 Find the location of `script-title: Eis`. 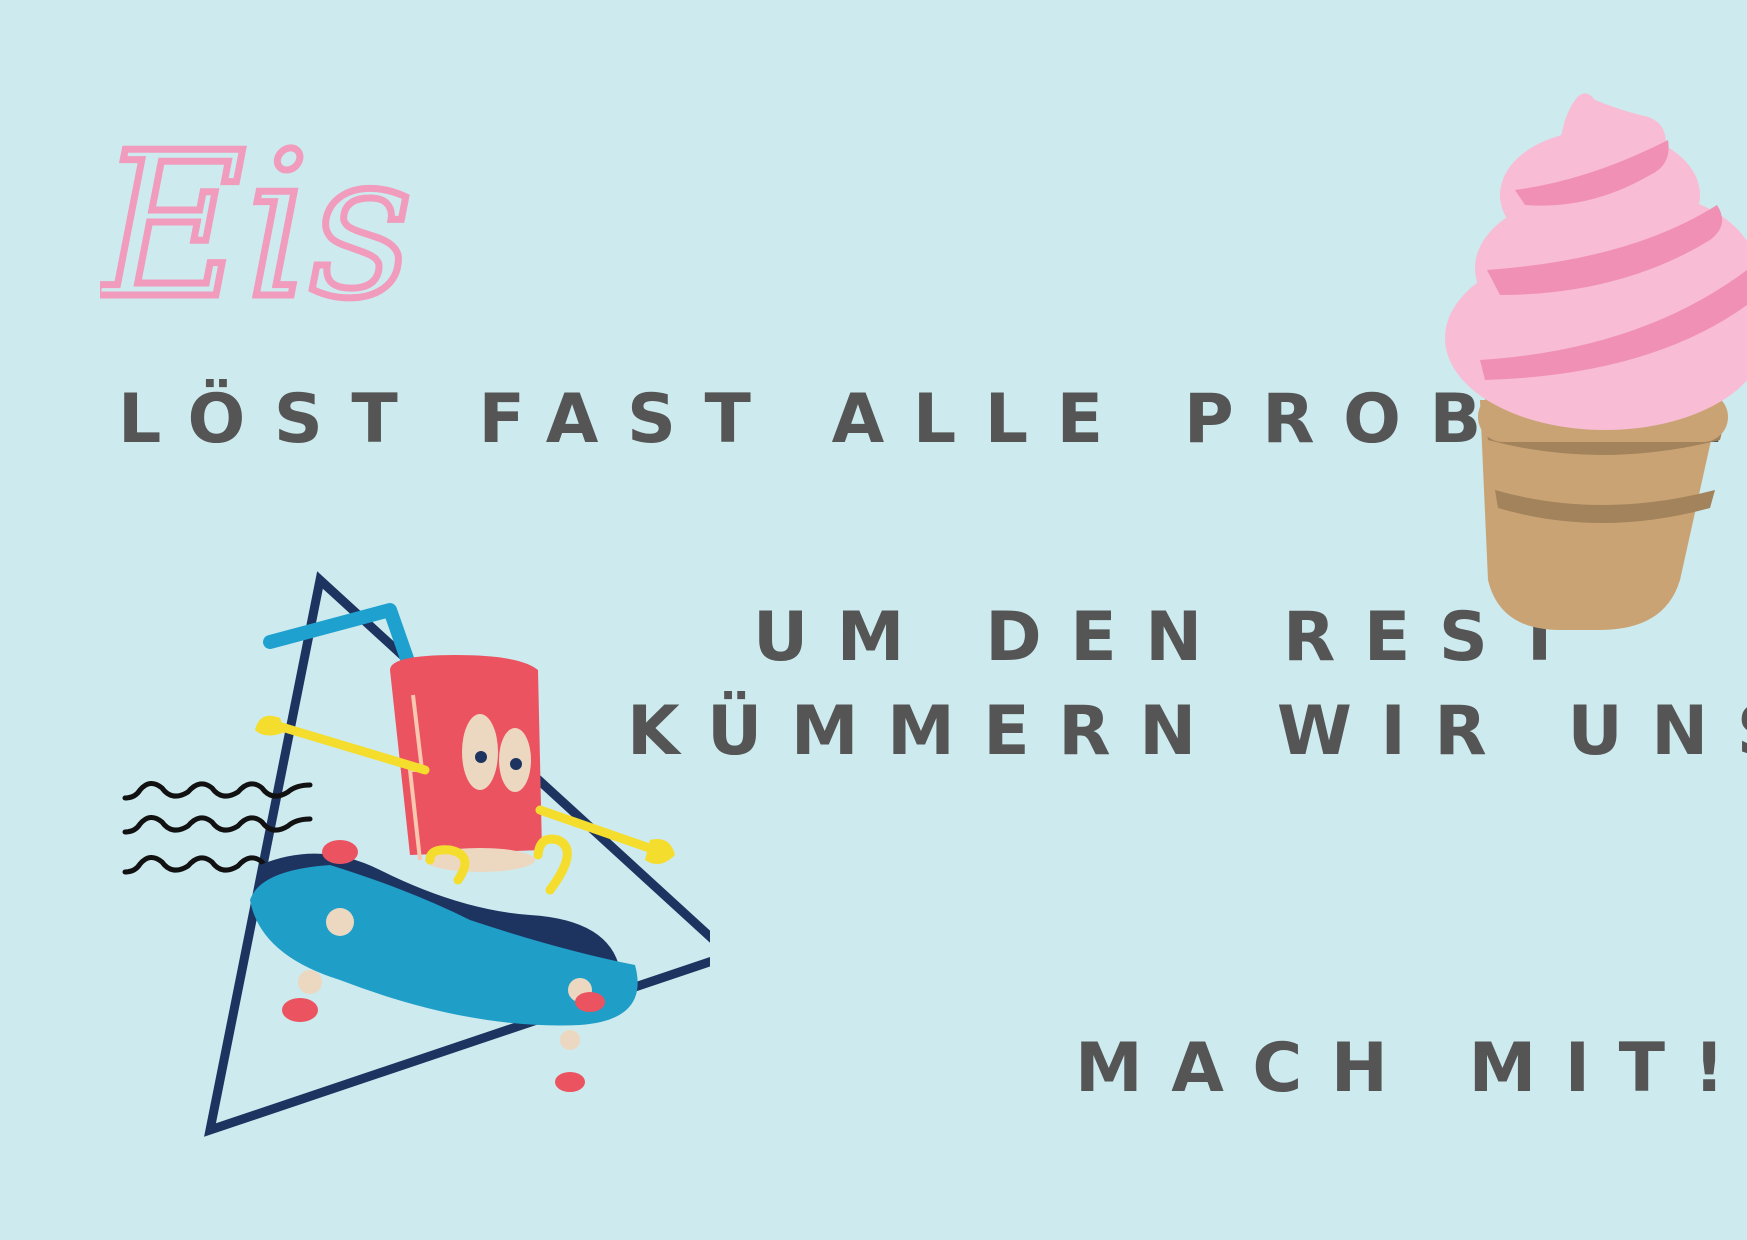

script-title: Eis is located at coordinates (258, 226).